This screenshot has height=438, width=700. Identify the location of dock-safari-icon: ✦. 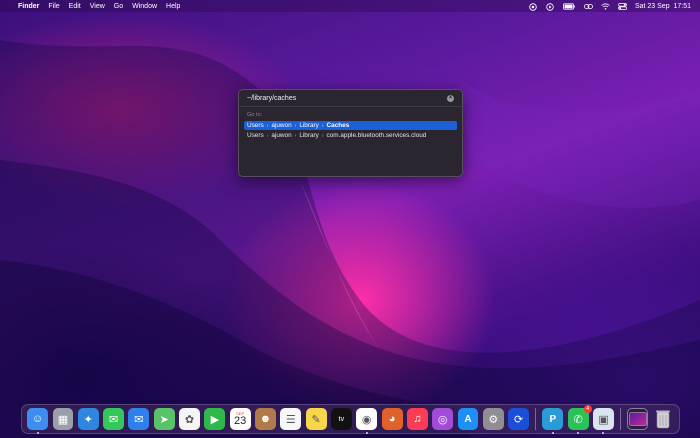
(88, 419).